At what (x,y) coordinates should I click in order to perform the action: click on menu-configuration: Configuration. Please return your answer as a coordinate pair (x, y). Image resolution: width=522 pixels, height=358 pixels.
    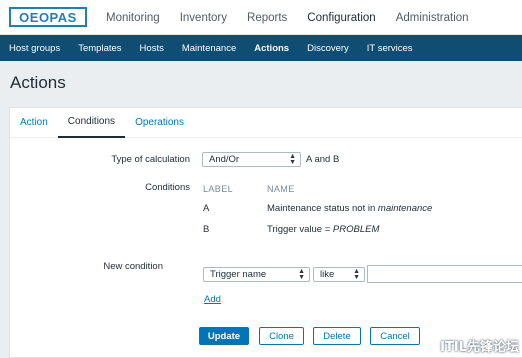
    Looking at the image, I should click on (341, 17).